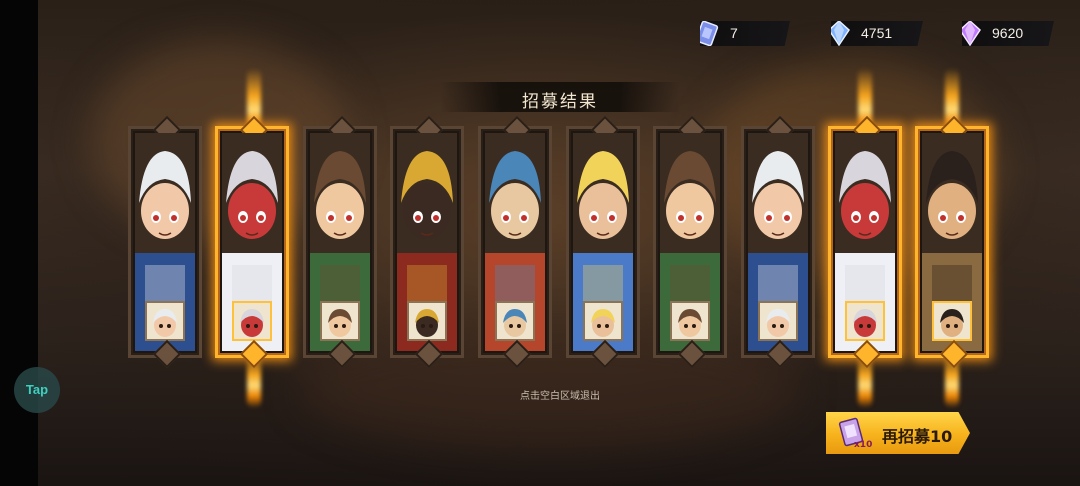 This screenshot has height=486, width=1080. I want to click on character-card-top-hat-gambler, so click(952, 242).